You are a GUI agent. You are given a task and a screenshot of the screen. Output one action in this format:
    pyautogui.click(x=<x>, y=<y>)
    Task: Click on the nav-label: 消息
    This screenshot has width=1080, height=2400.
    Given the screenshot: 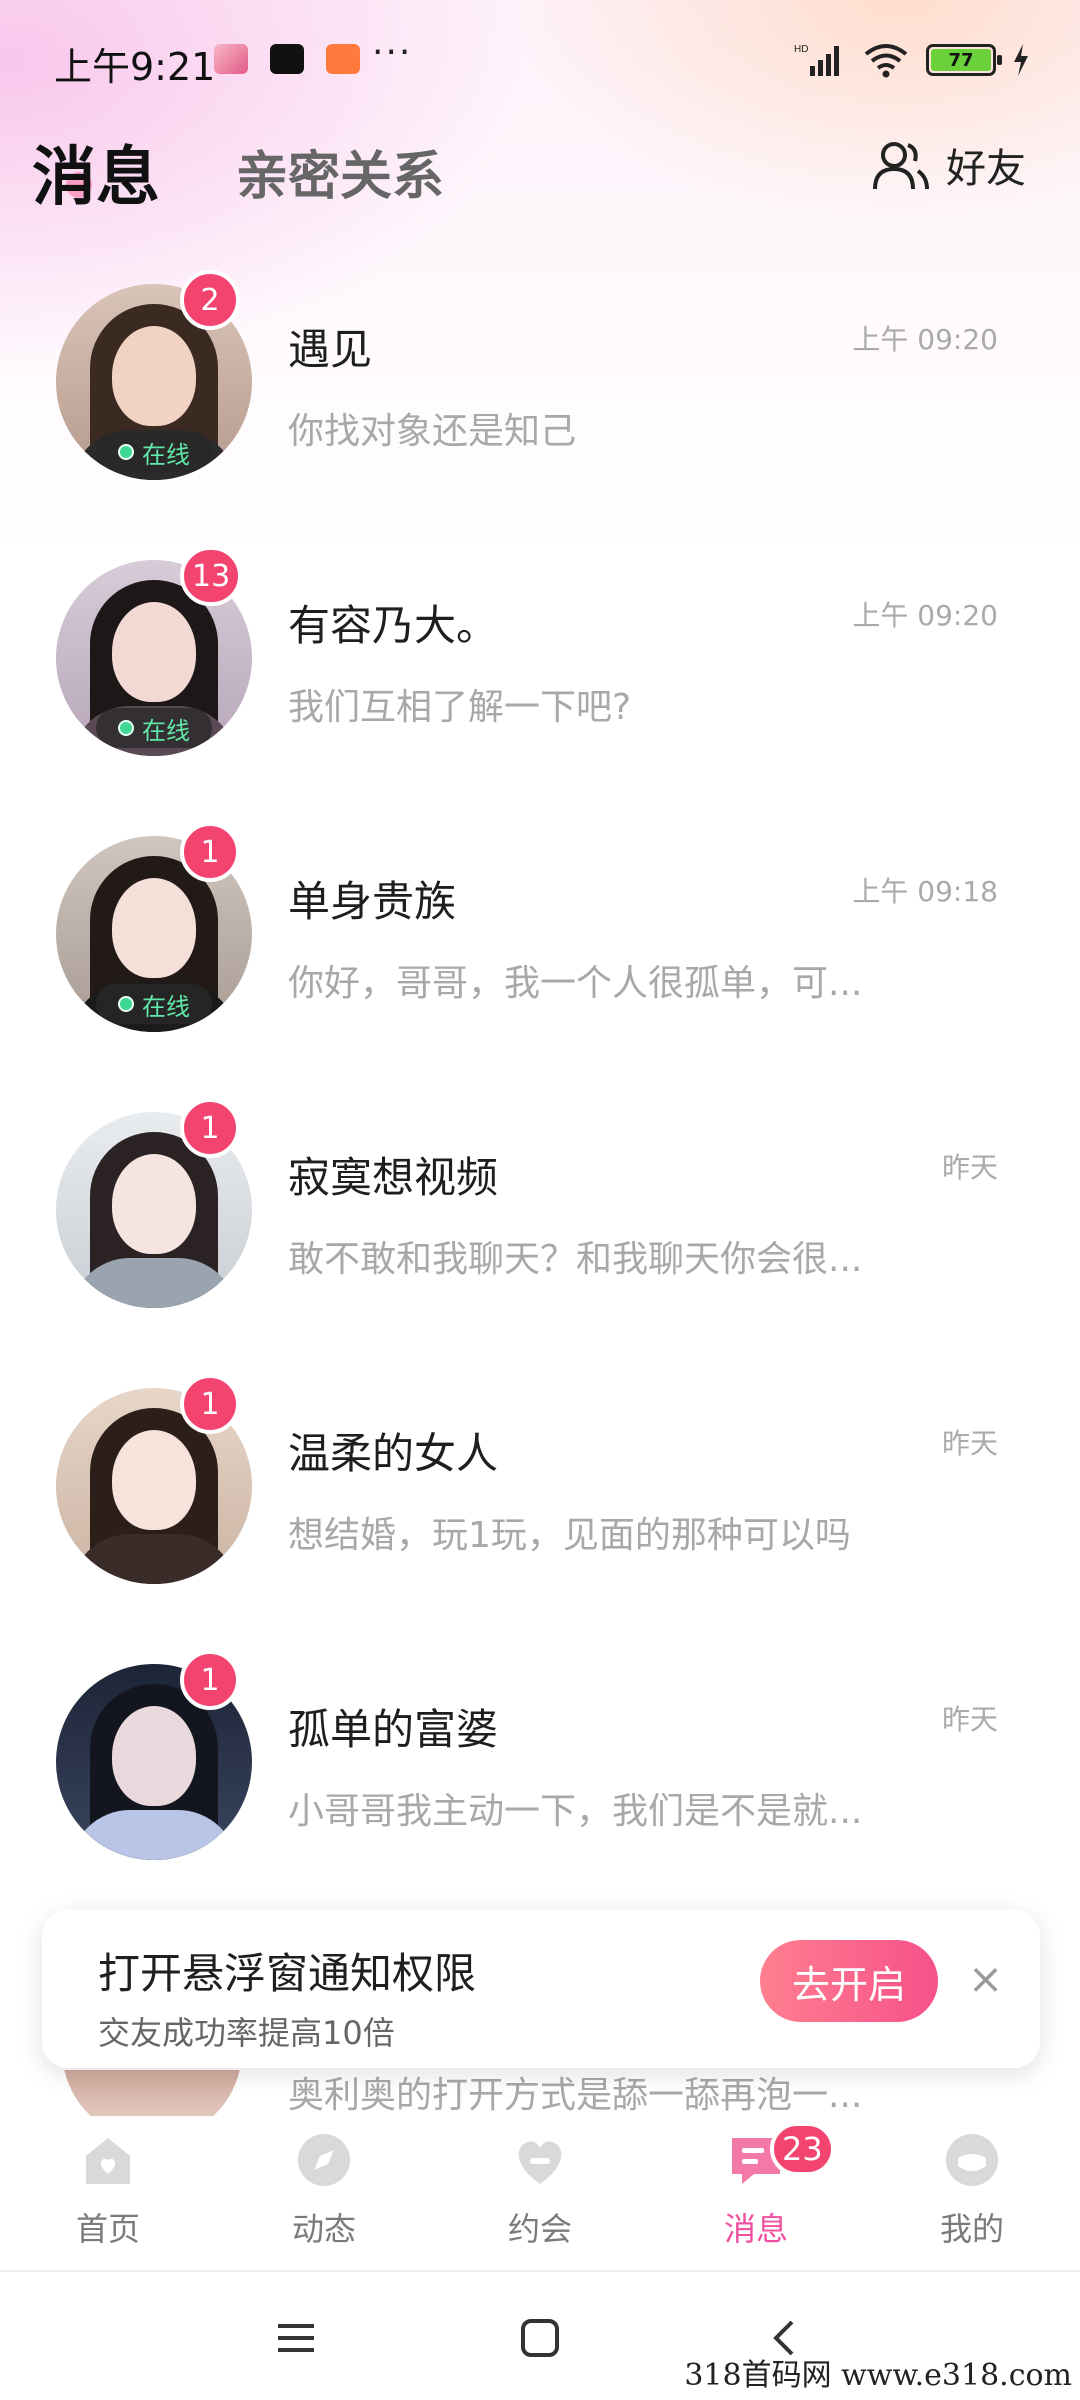 What is the action you would take?
    pyautogui.click(x=755, y=2229)
    